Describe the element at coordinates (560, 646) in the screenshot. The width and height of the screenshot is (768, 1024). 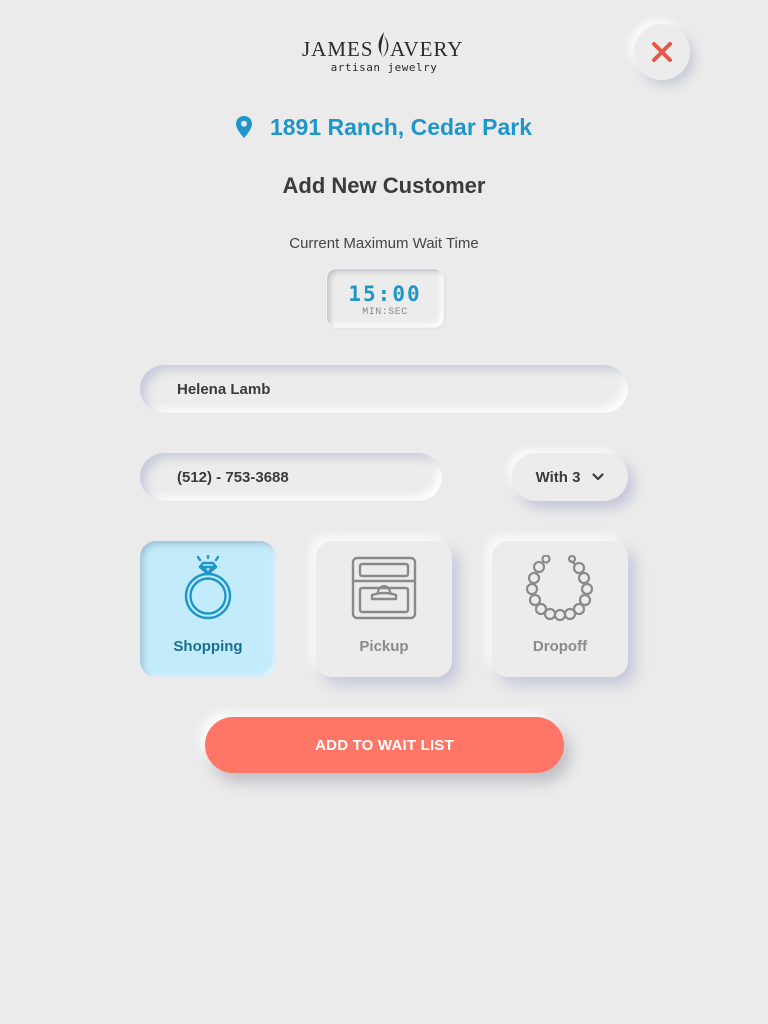
I see `option-label: Dropoff` at that location.